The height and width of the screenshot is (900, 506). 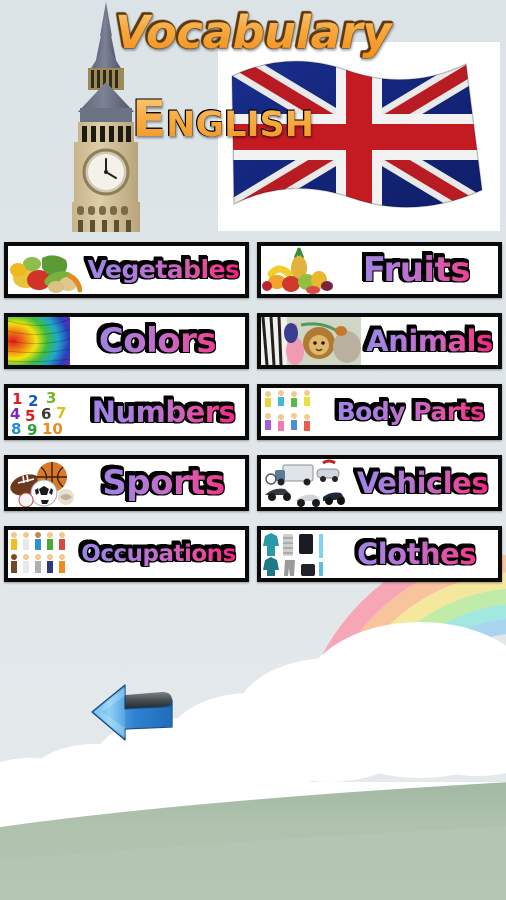 I want to click on vegetables-thumbnail, so click(x=45, y=270).